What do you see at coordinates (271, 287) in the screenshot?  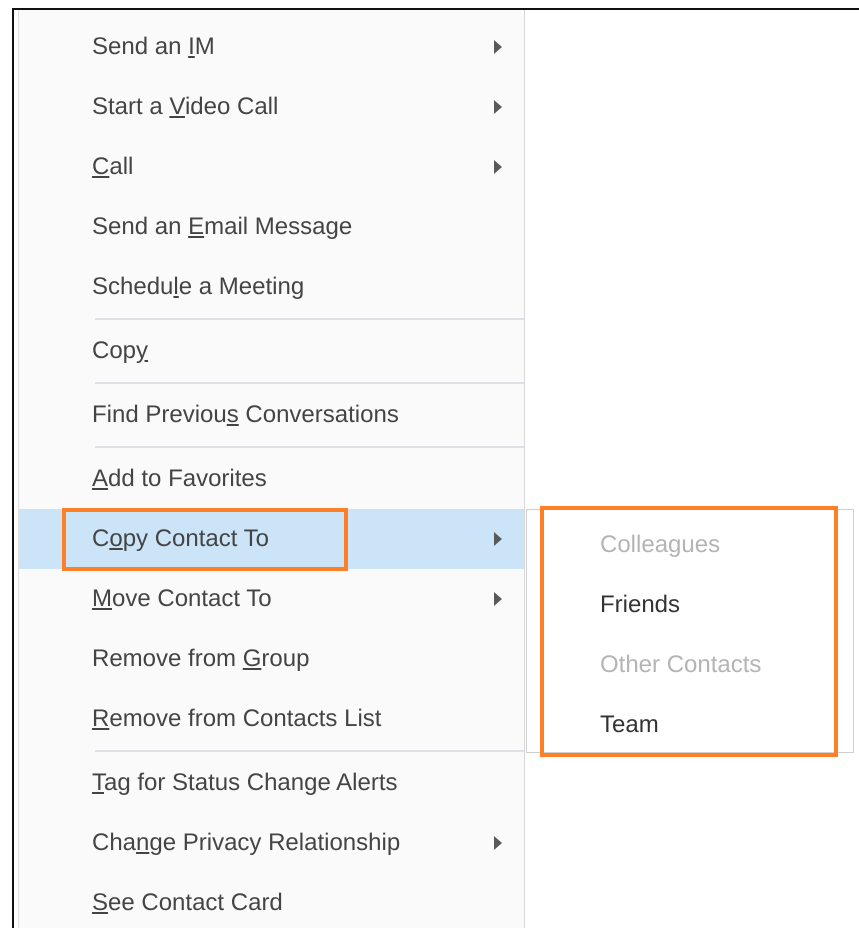 I see `menu-item: Schedule a Meeting` at bounding box center [271, 287].